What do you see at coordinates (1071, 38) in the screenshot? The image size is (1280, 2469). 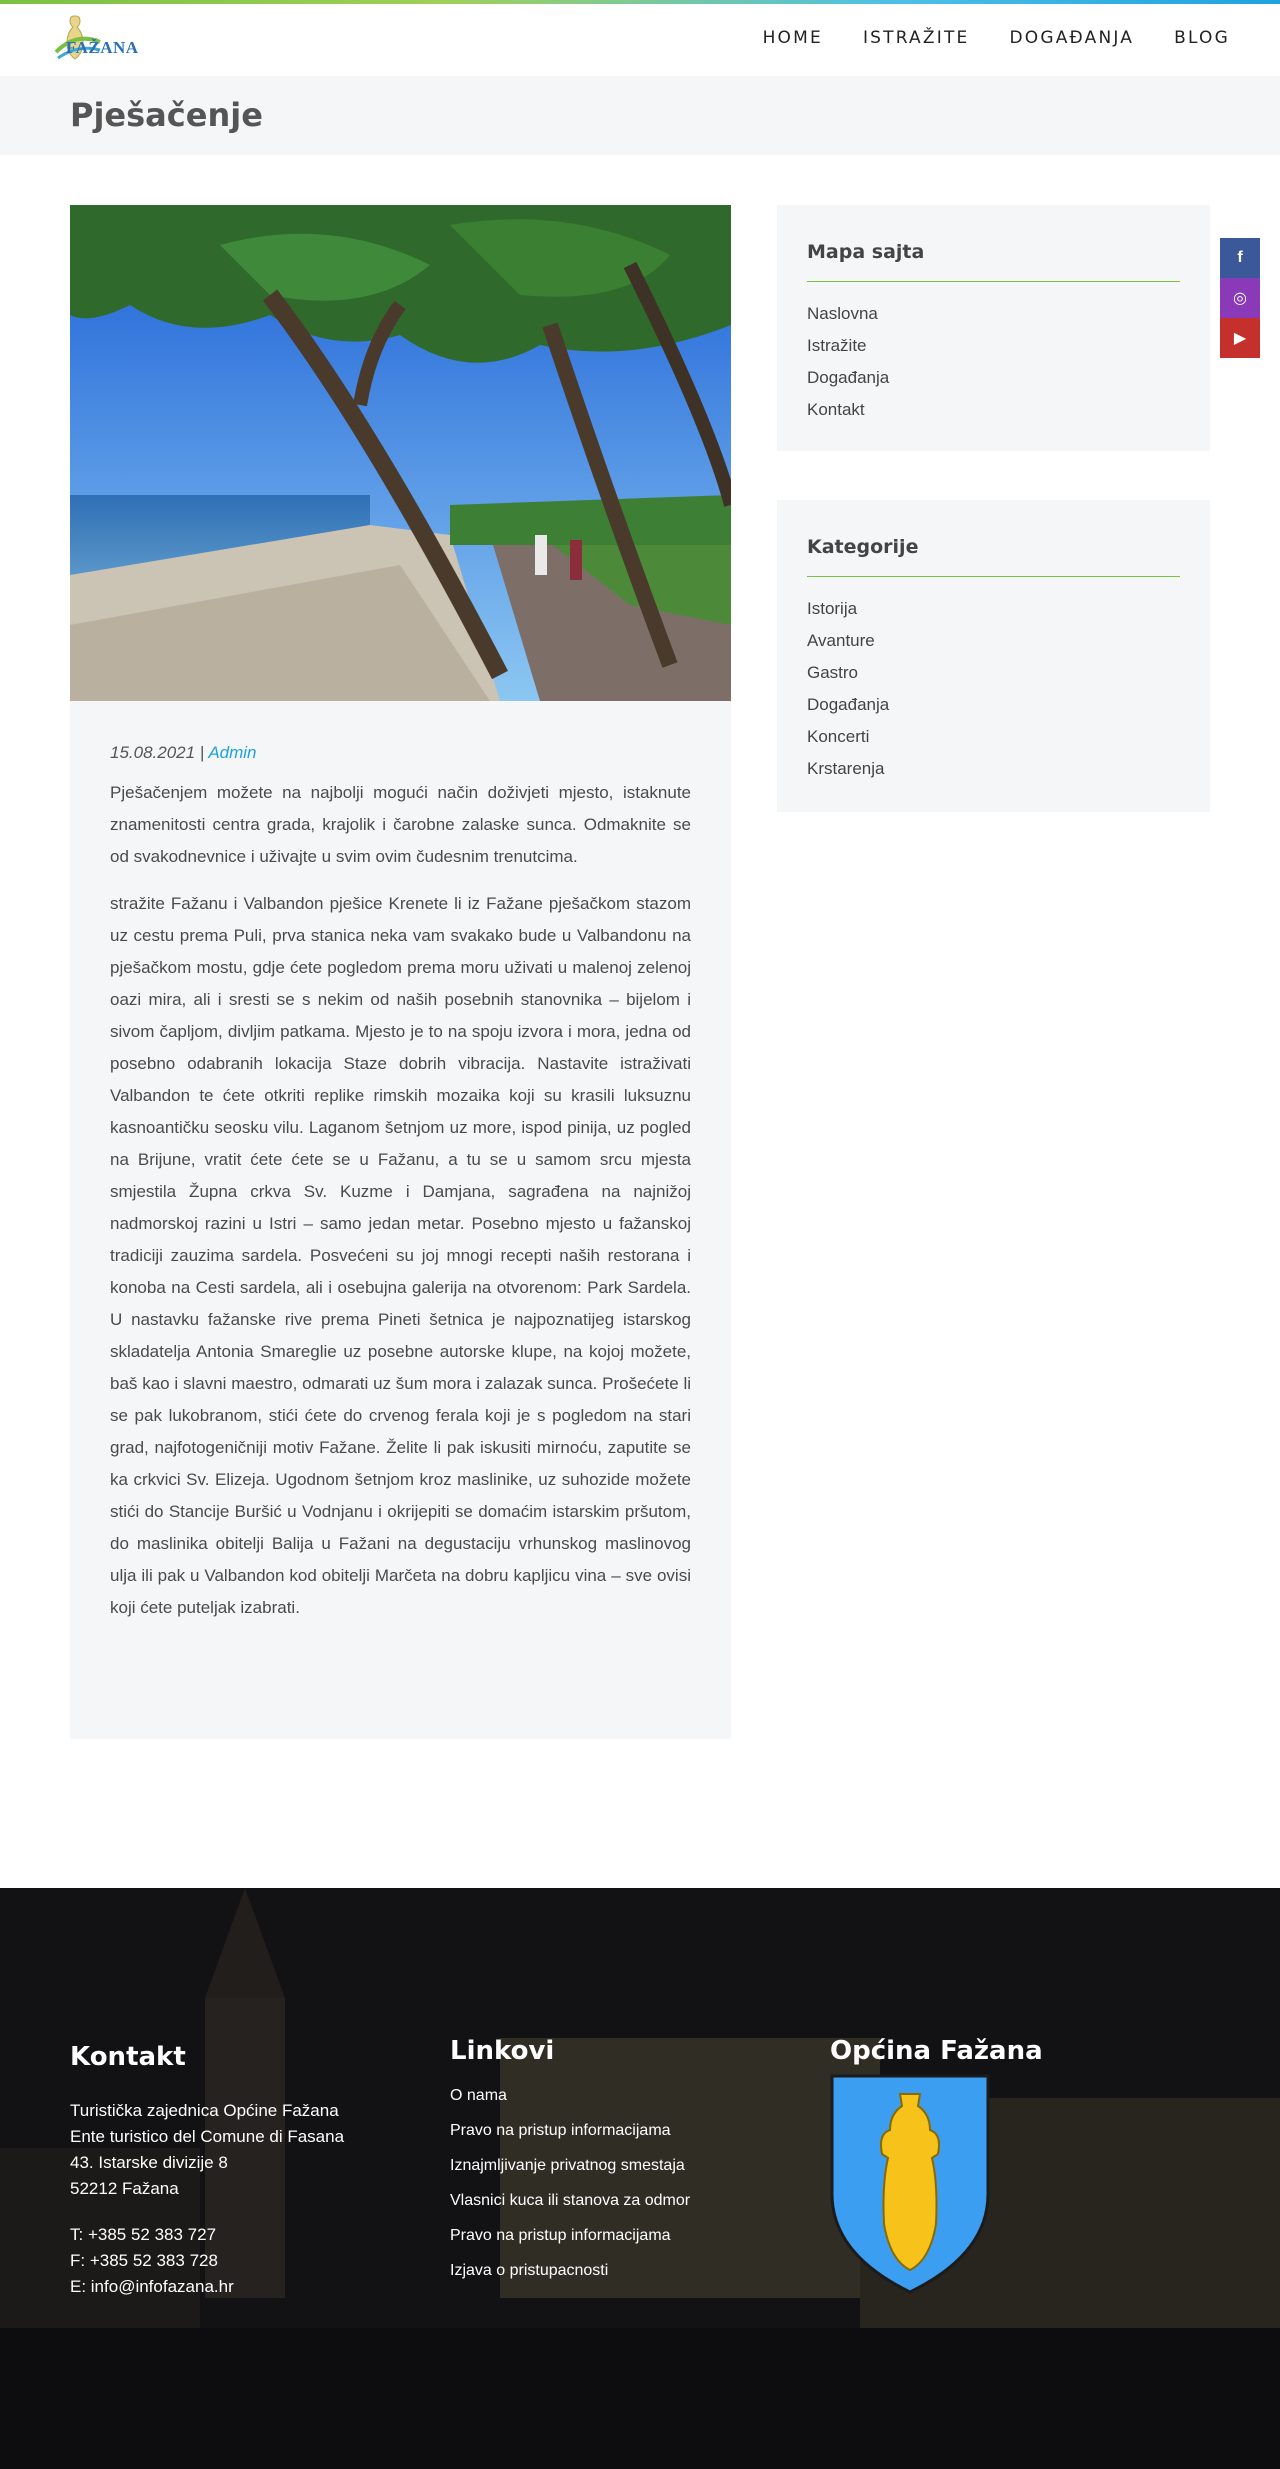 I see `nav-dogadanja: DOGAĐANJA` at bounding box center [1071, 38].